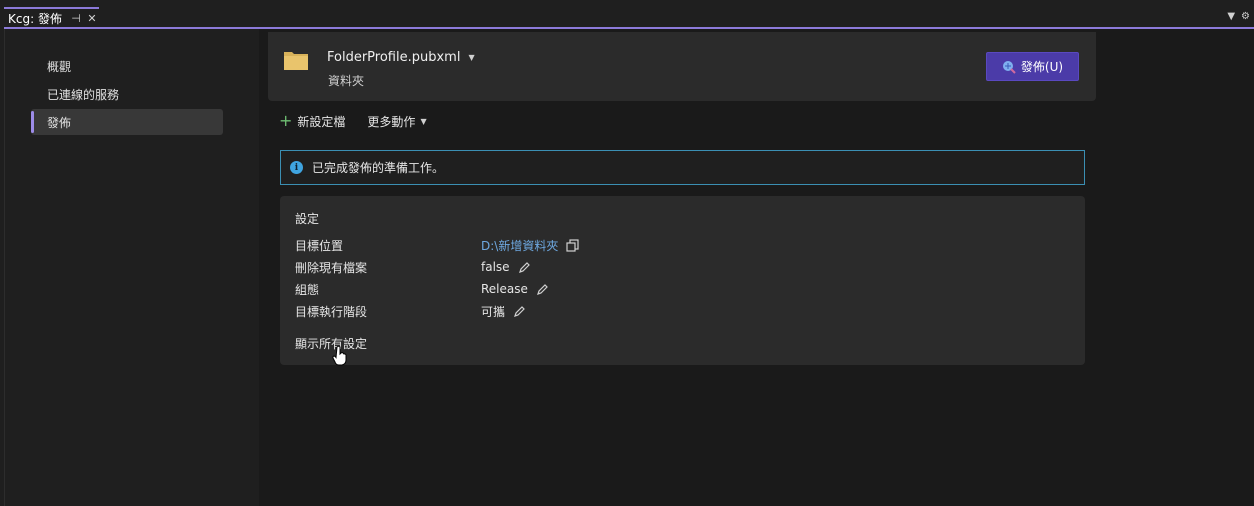  What do you see at coordinates (682, 66) in the screenshot?
I see `profile-card: FolderProfile.pubxml ▼ 資料夾 發佈(U)` at bounding box center [682, 66].